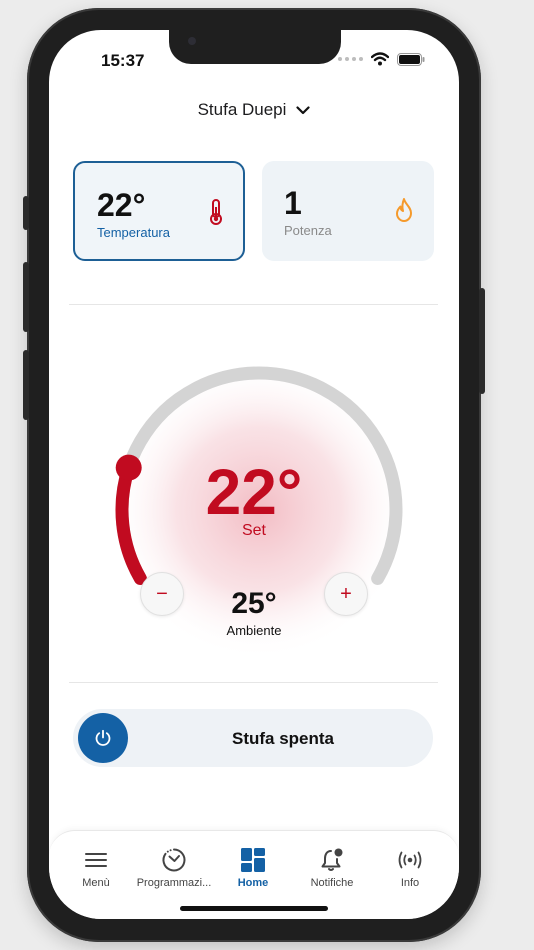 The height and width of the screenshot is (950, 534). I want to click on temperature-value: 22°, so click(121, 205).